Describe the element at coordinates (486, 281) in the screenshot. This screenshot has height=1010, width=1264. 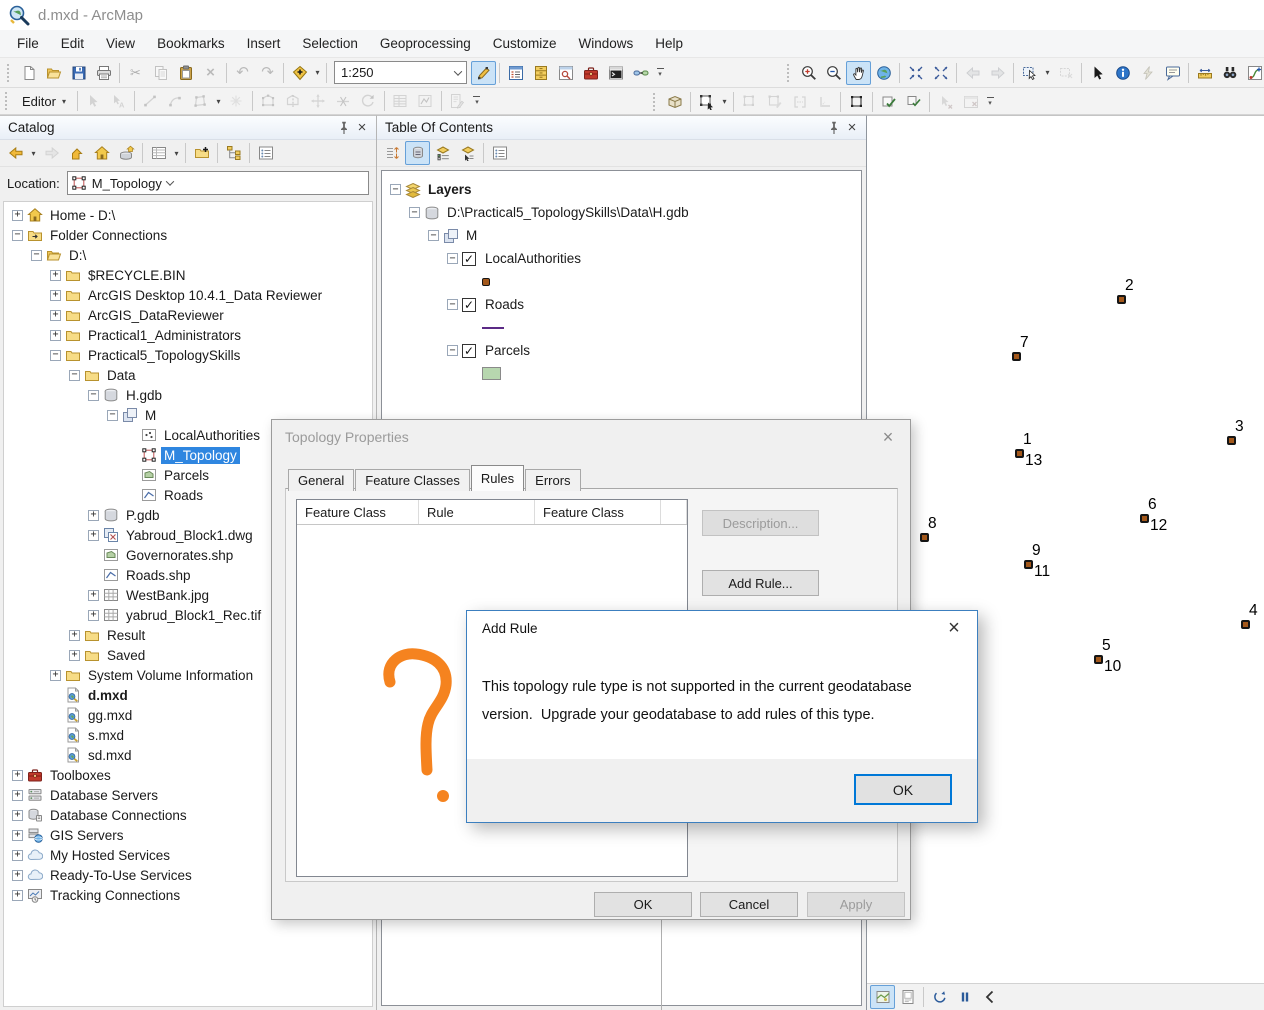
I see `point-symbol-swatch` at that location.